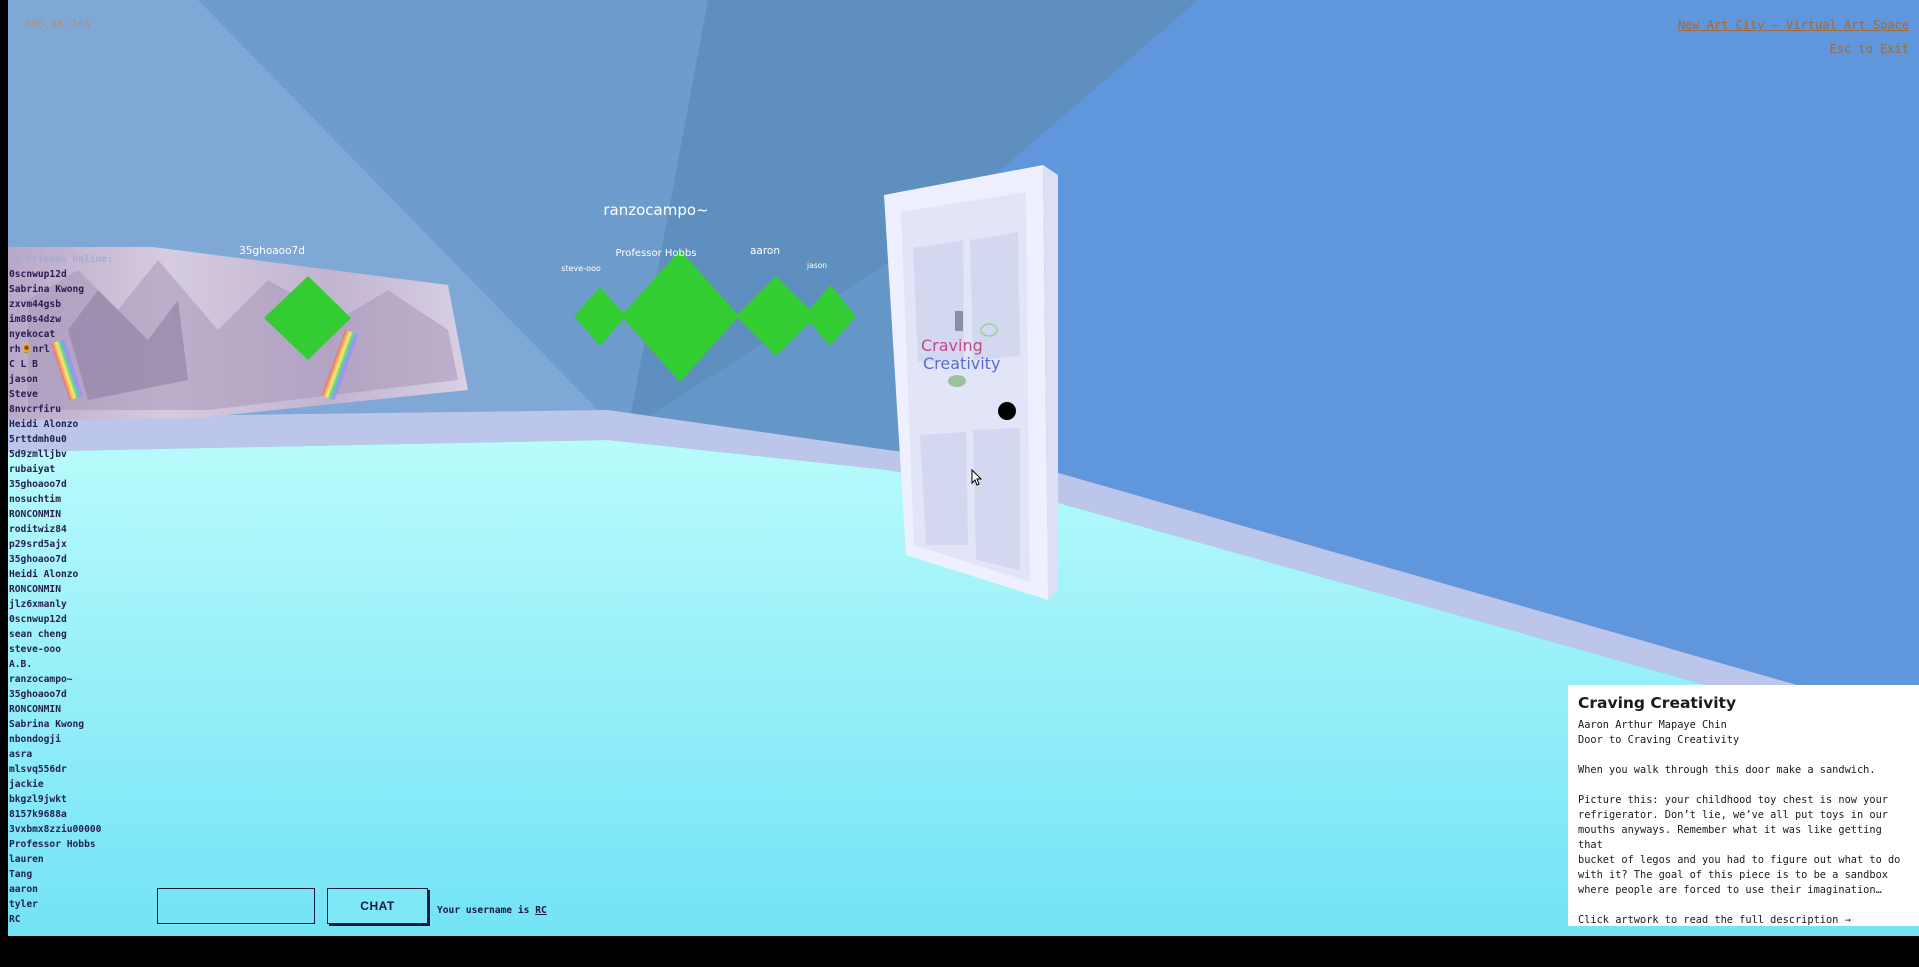 The height and width of the screenshot is (967, 1919). I want to click on friend-list-item: jlz6xmanly, so click(61, 604).